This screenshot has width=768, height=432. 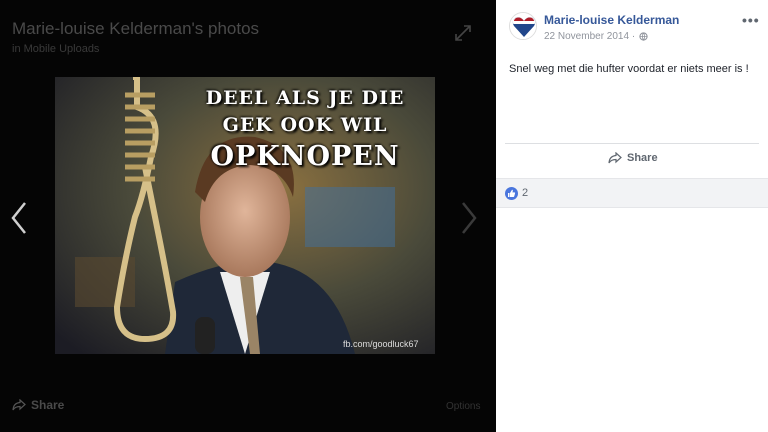 I want to click on photo-caption-line3: OPKNOPEN, so click(x=305, y=156).